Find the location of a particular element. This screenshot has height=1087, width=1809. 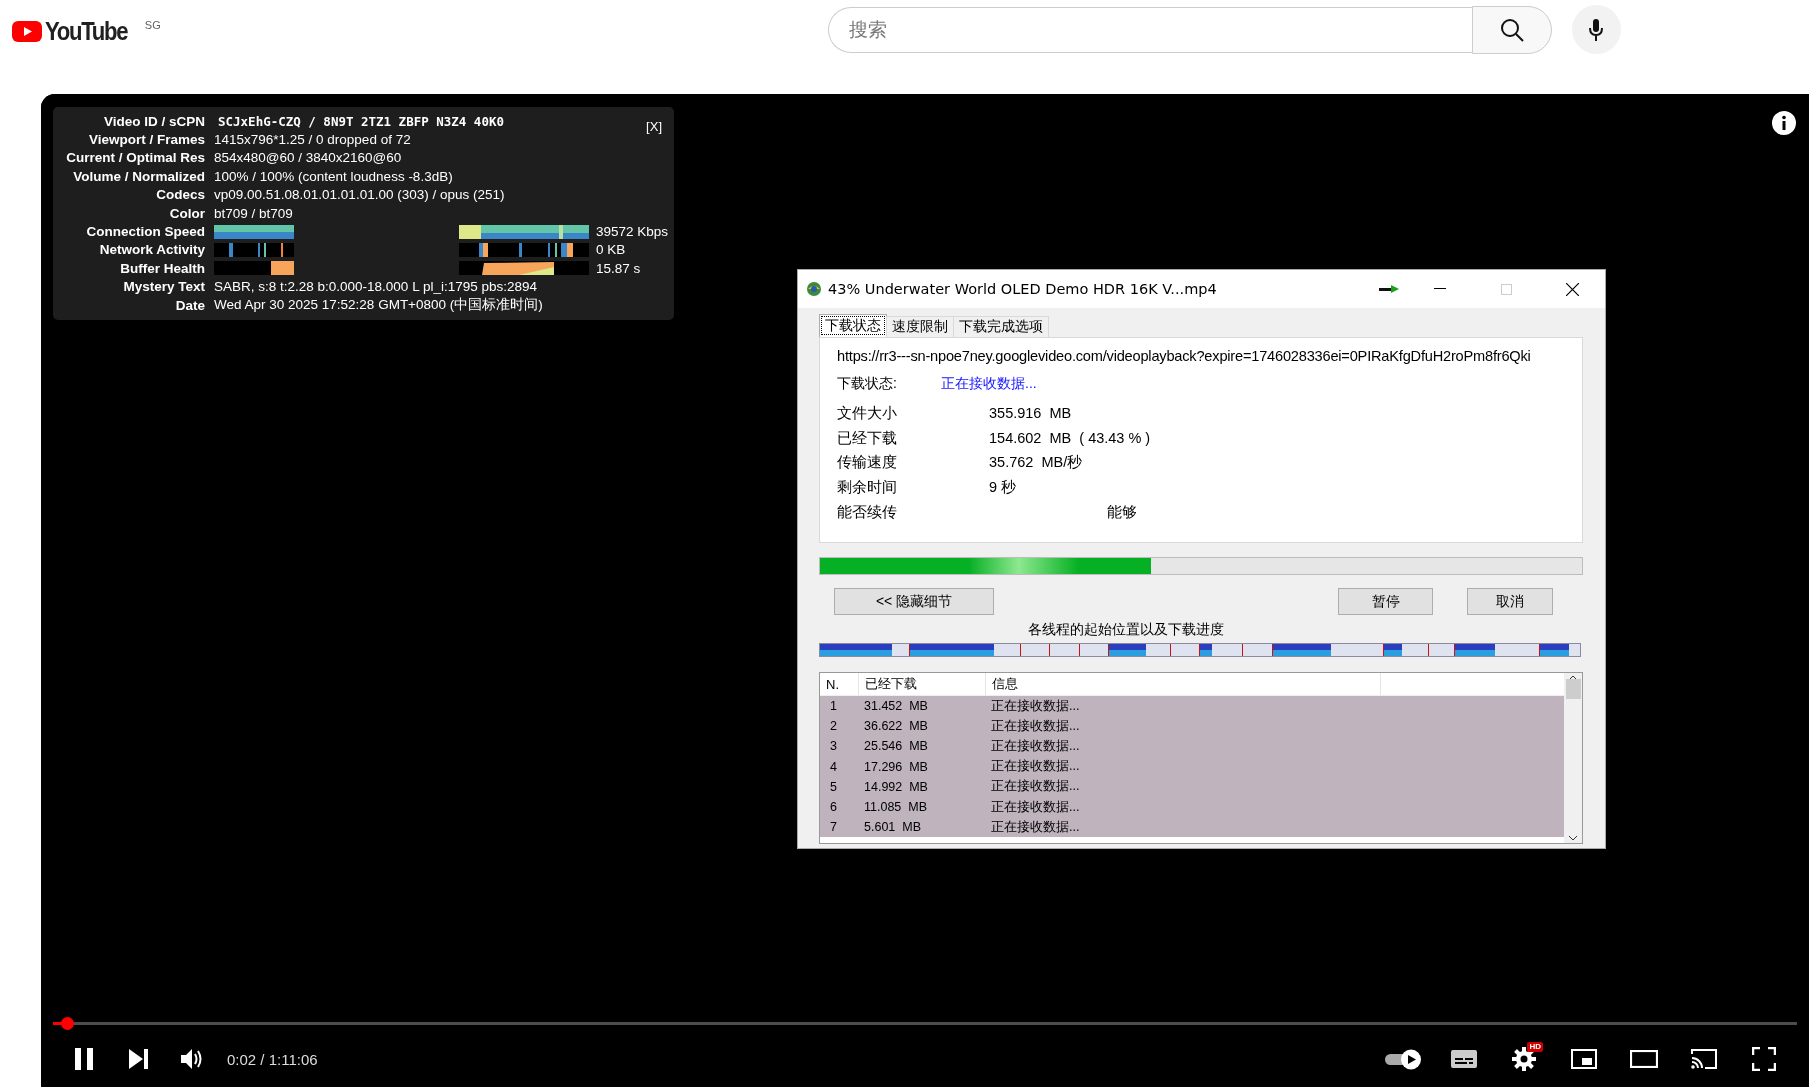

stat-value: 1415x796*1.25 / 0 dropped of 72 is located at coordinates (312, 140).